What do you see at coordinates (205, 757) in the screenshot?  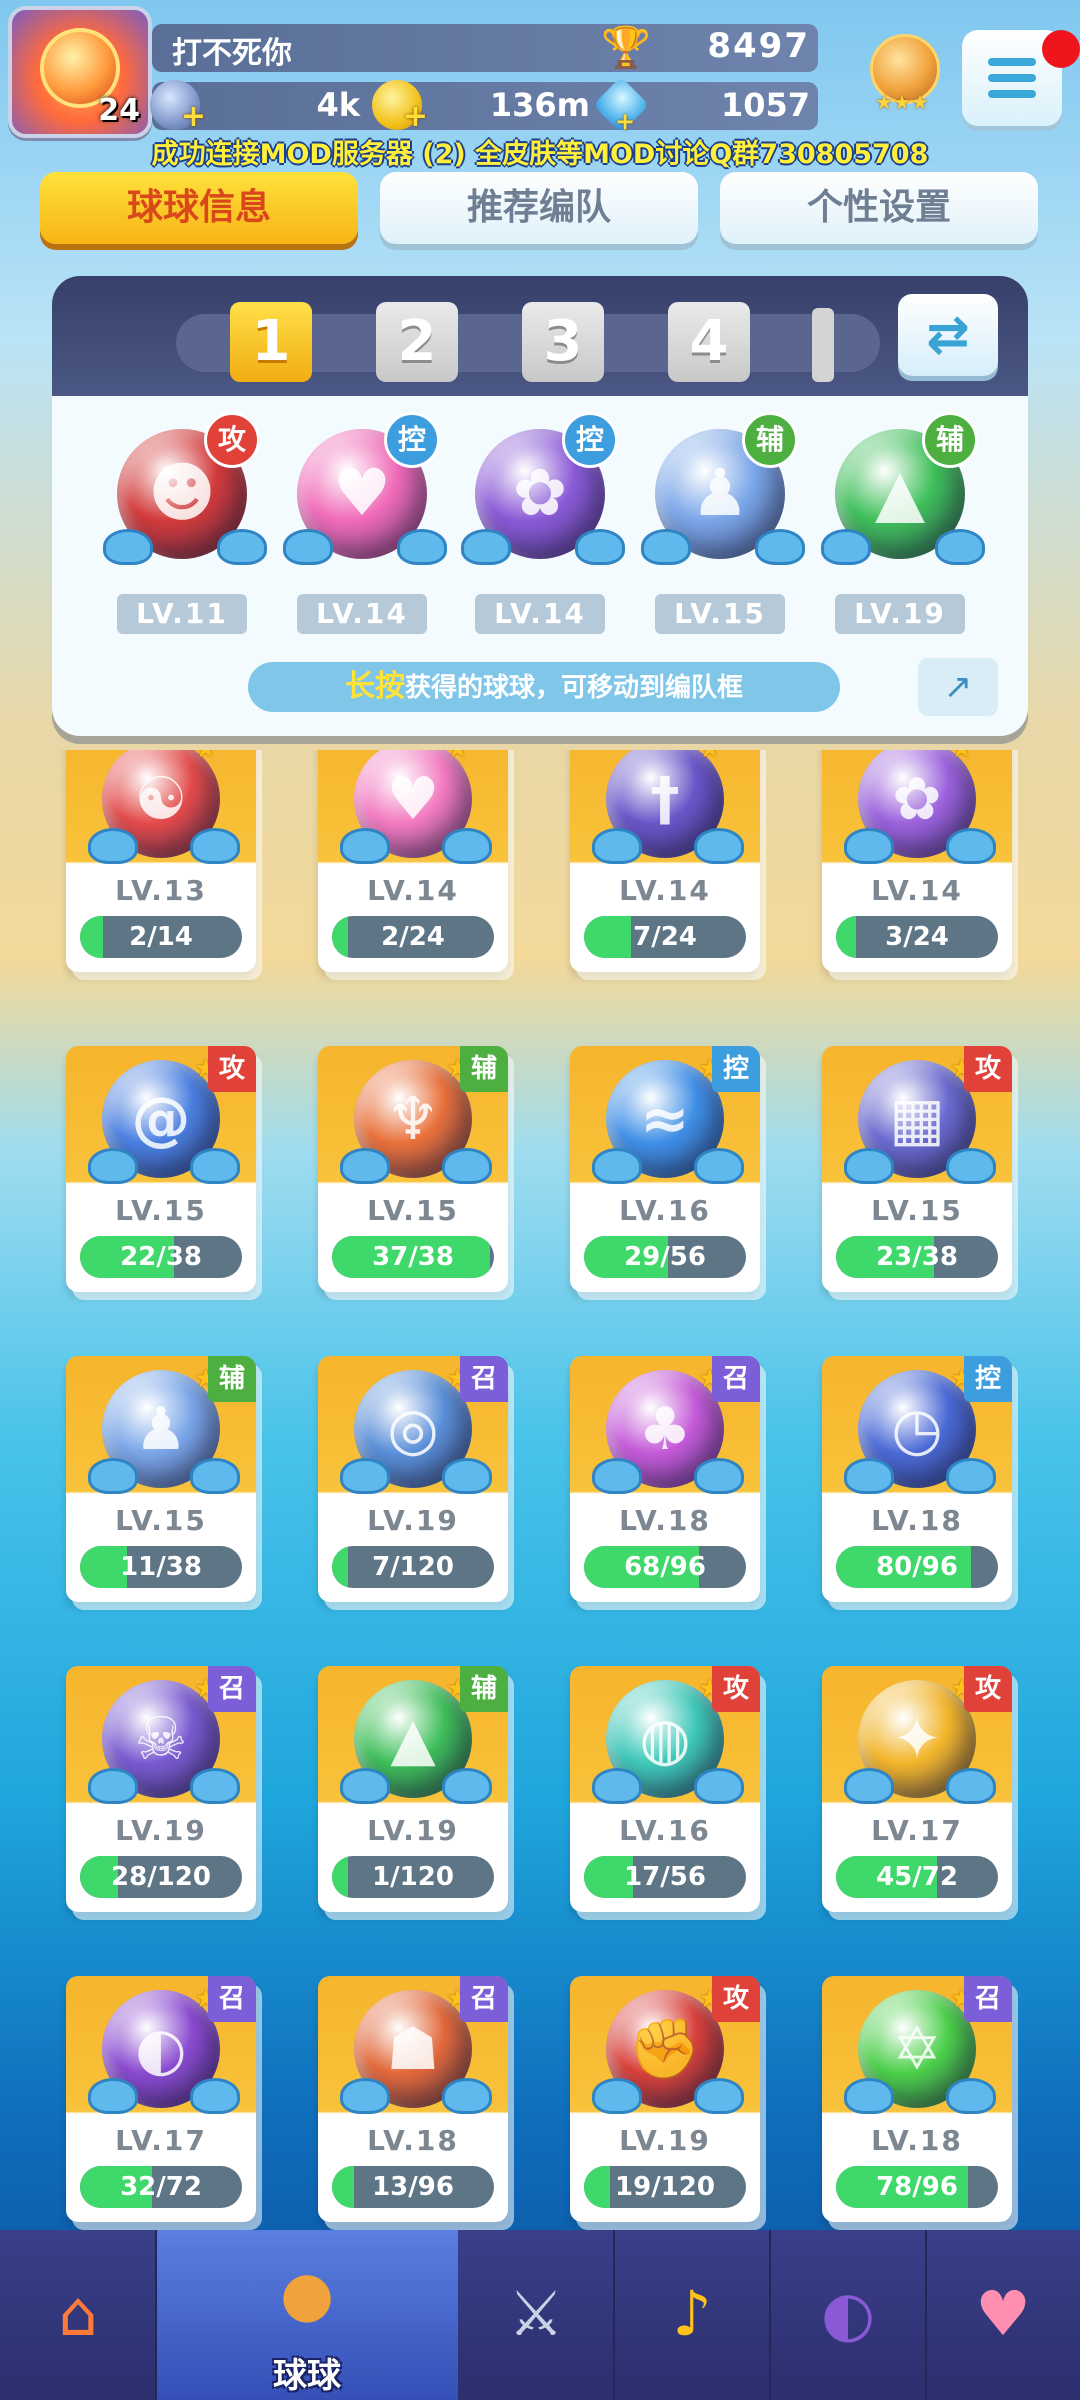 I see `star-icon: ★` at bounding box center [205, 757].